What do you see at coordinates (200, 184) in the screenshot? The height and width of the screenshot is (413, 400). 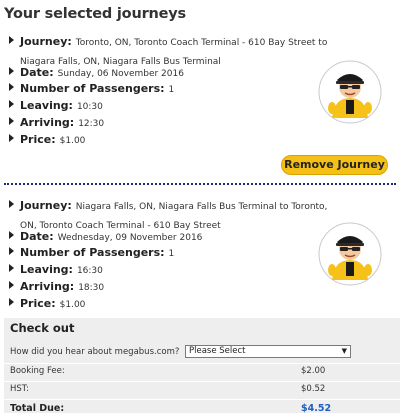 I see `journey-separator` at bounding box center [200, 184].